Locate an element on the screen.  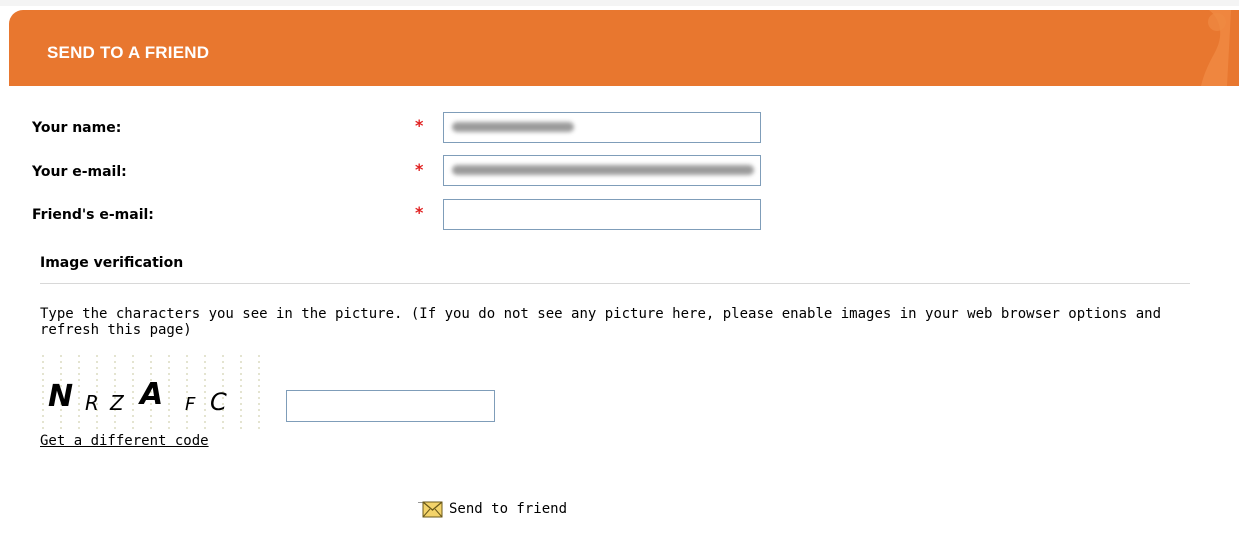
svg-text: F is located at coordinates (190, 404).